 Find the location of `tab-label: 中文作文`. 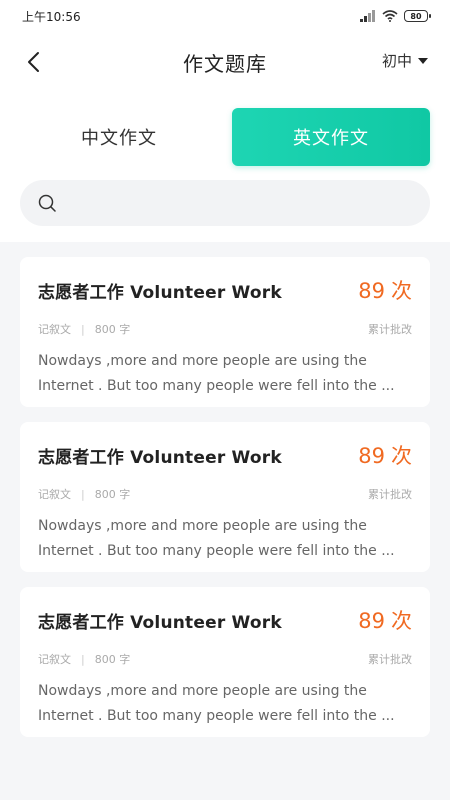

tab-label: 中文作文 is located at coordinates (119, 138).